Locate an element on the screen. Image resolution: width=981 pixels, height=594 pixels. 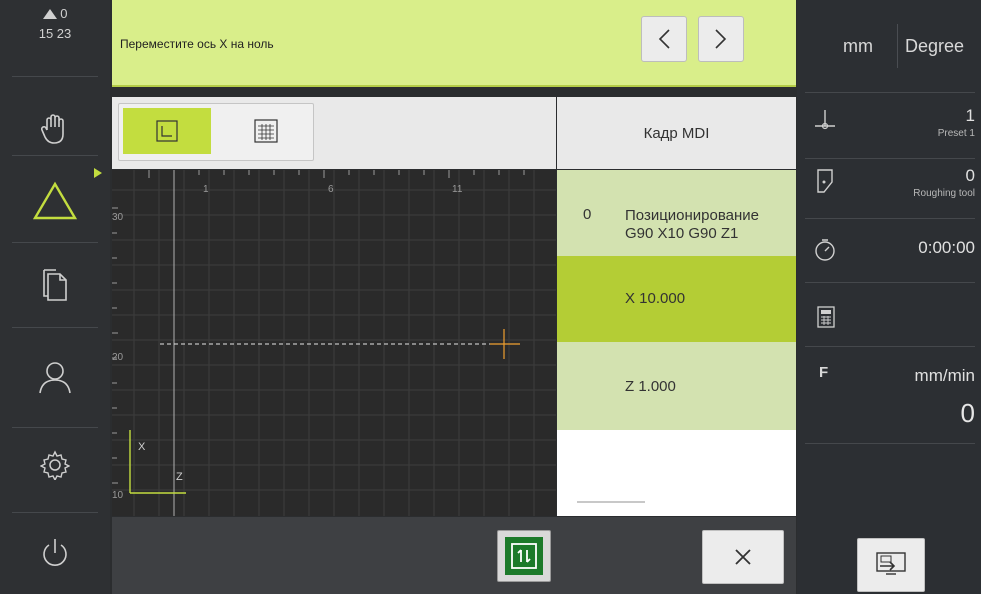
chevron-right-icon is located at coordinates (721, 39).